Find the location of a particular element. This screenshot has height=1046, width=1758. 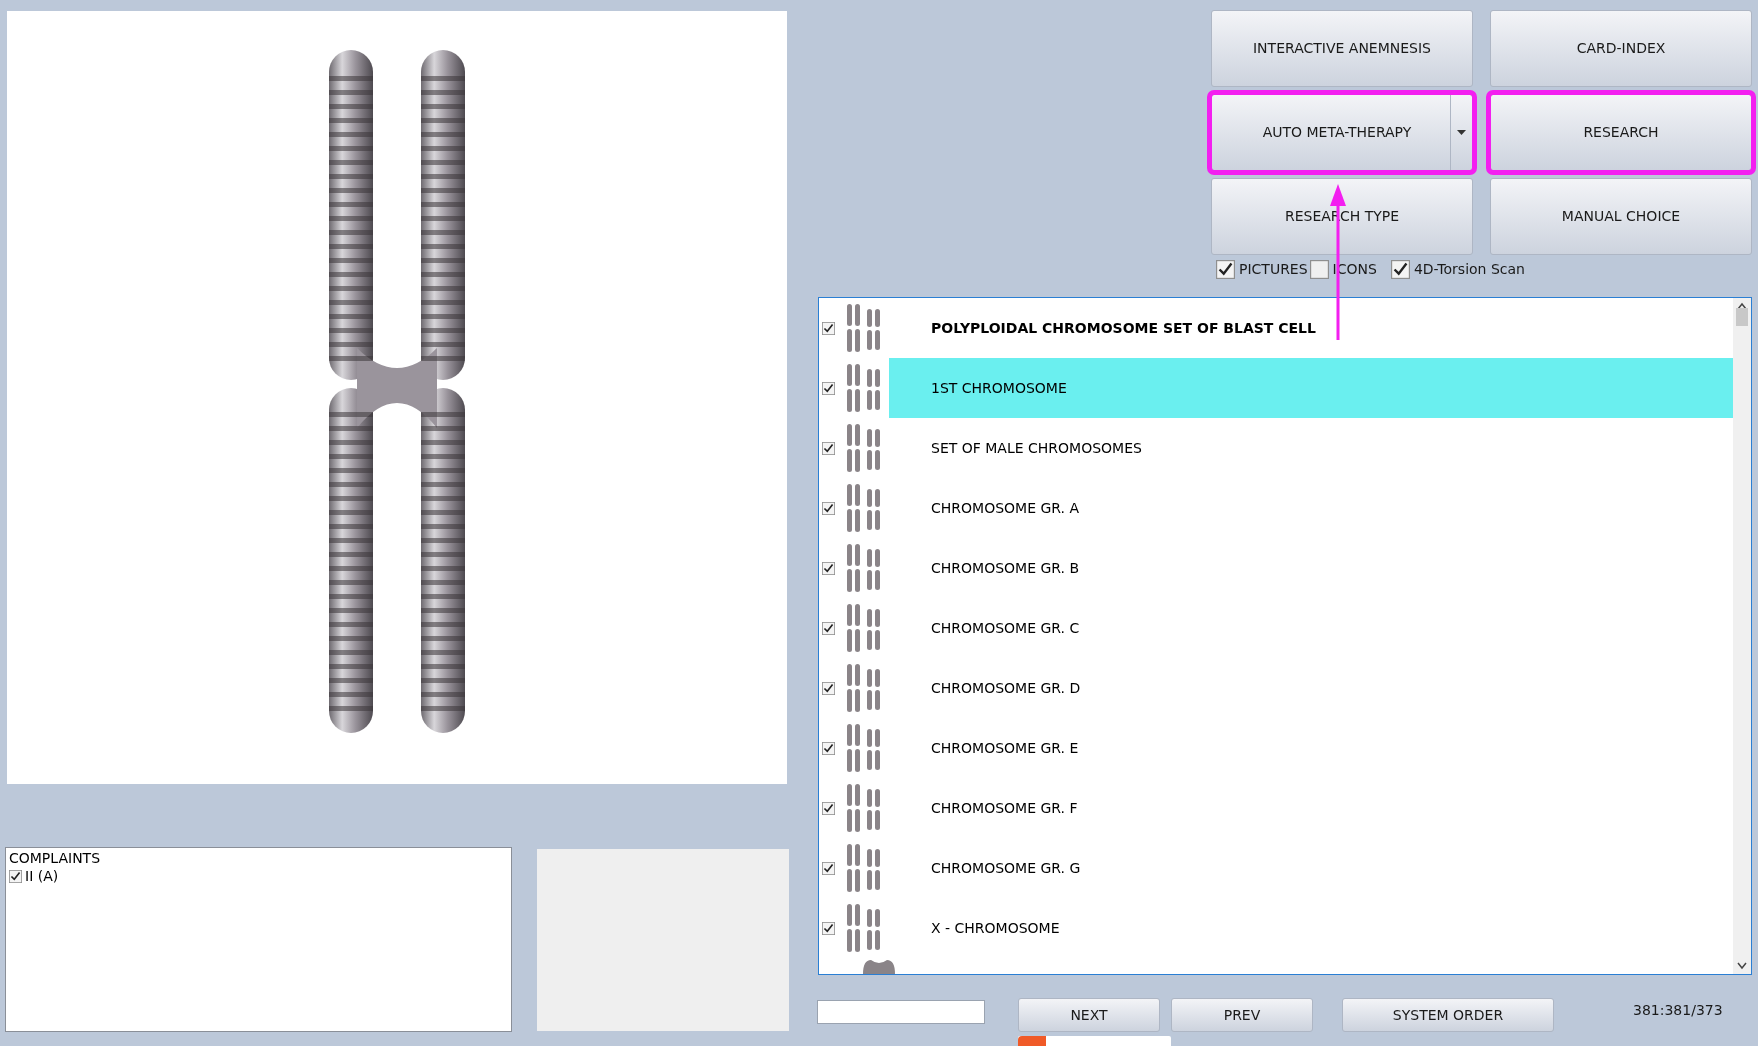

scrollbar is located at coordinates (1742, 636).